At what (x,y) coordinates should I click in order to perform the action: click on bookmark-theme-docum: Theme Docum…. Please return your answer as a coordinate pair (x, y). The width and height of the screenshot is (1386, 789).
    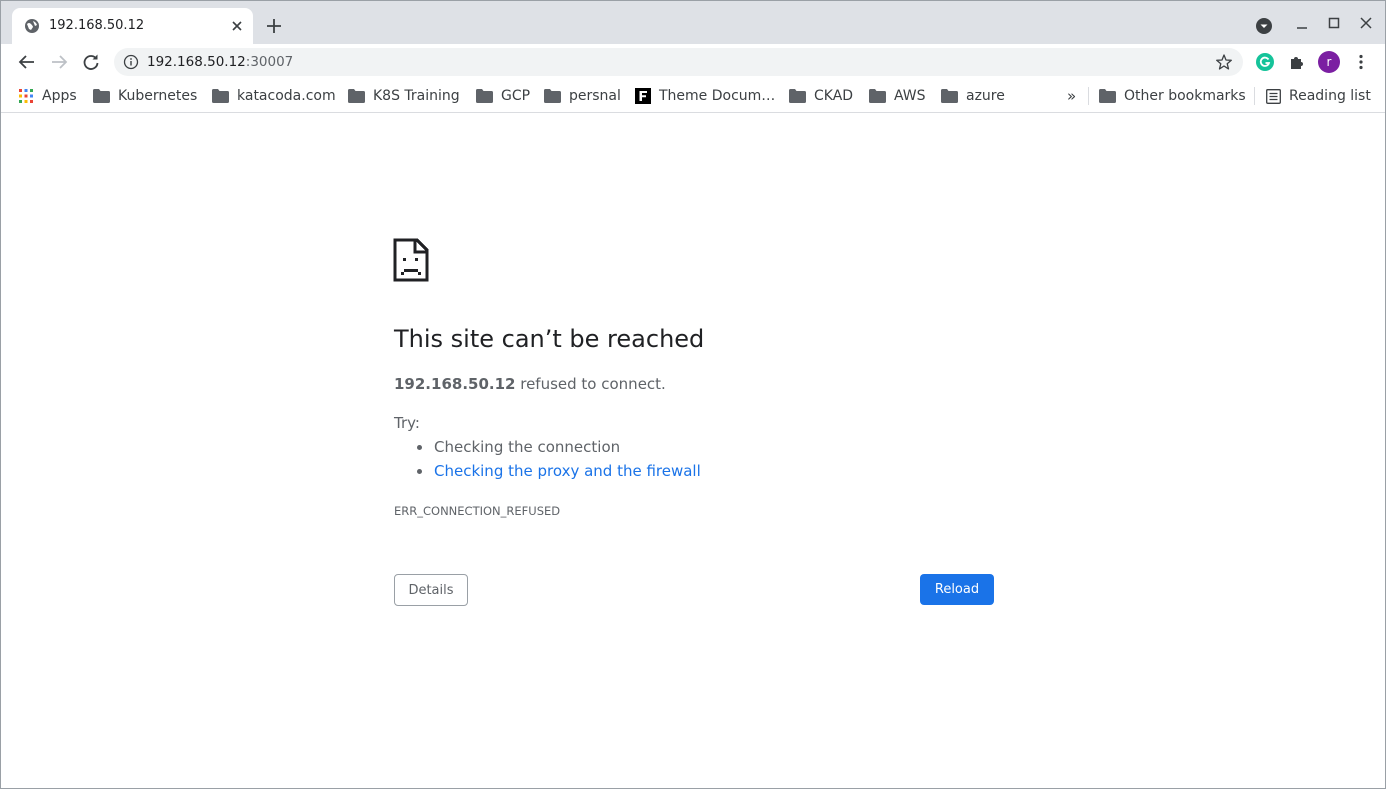
    Looking at the image, I should click on (705, 96).